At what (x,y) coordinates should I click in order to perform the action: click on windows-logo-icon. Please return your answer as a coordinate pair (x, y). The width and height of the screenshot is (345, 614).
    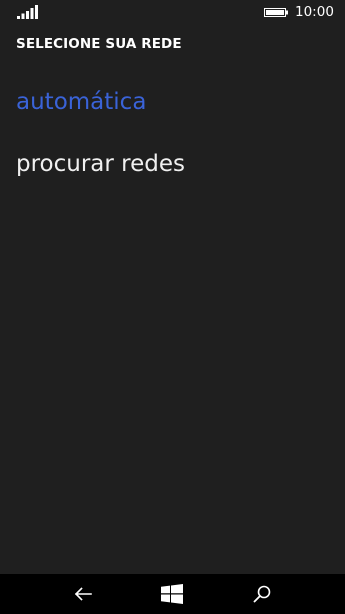
    Looking at the image, I should click on (172, 594).